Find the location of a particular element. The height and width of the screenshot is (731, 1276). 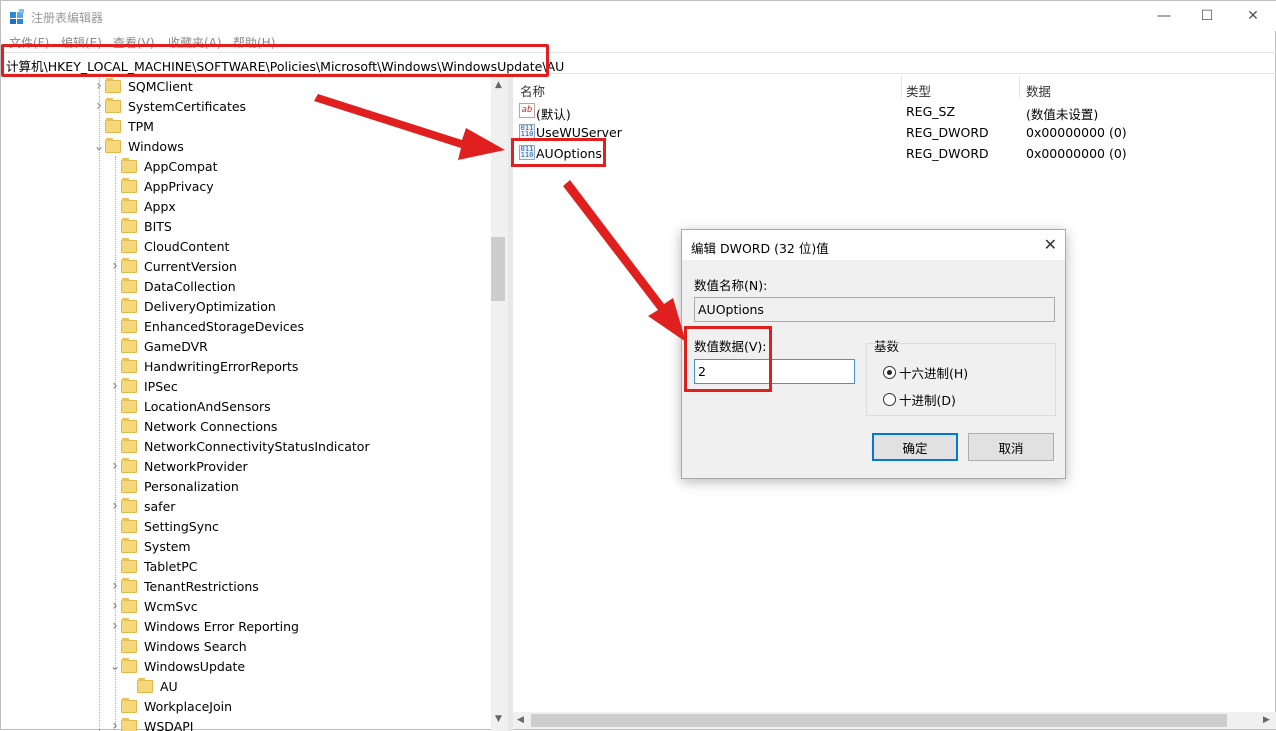

tree-item: ›SQMClient is located at coordinates (143, 86).